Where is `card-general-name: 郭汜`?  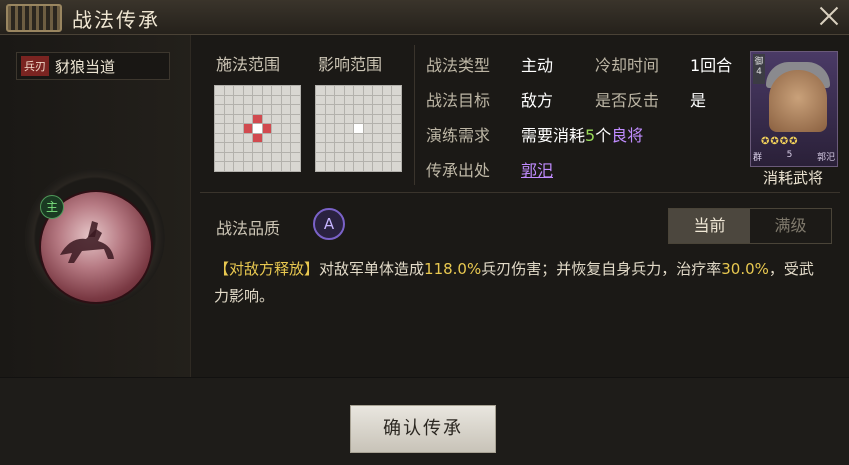 card-general-name: 郭汜 is located at coordinates (825, 158).